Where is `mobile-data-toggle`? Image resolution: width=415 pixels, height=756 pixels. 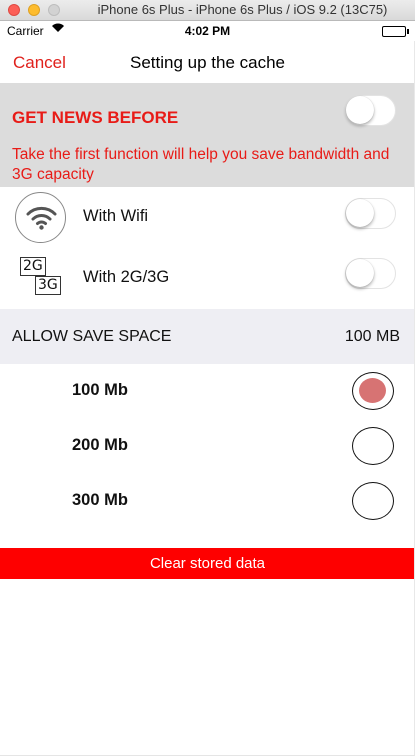 mobile-data-toggle is located at coordinates (370, 273).